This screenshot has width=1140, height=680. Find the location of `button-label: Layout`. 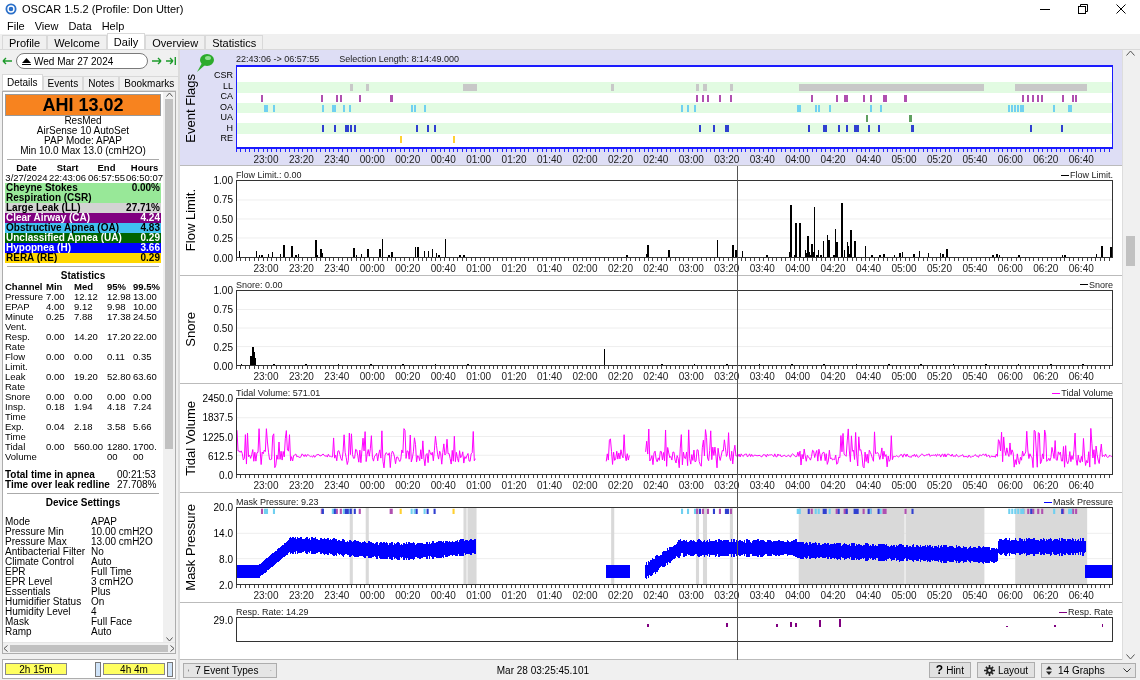

button-label: Layout is located at coordinates (1012, 670).